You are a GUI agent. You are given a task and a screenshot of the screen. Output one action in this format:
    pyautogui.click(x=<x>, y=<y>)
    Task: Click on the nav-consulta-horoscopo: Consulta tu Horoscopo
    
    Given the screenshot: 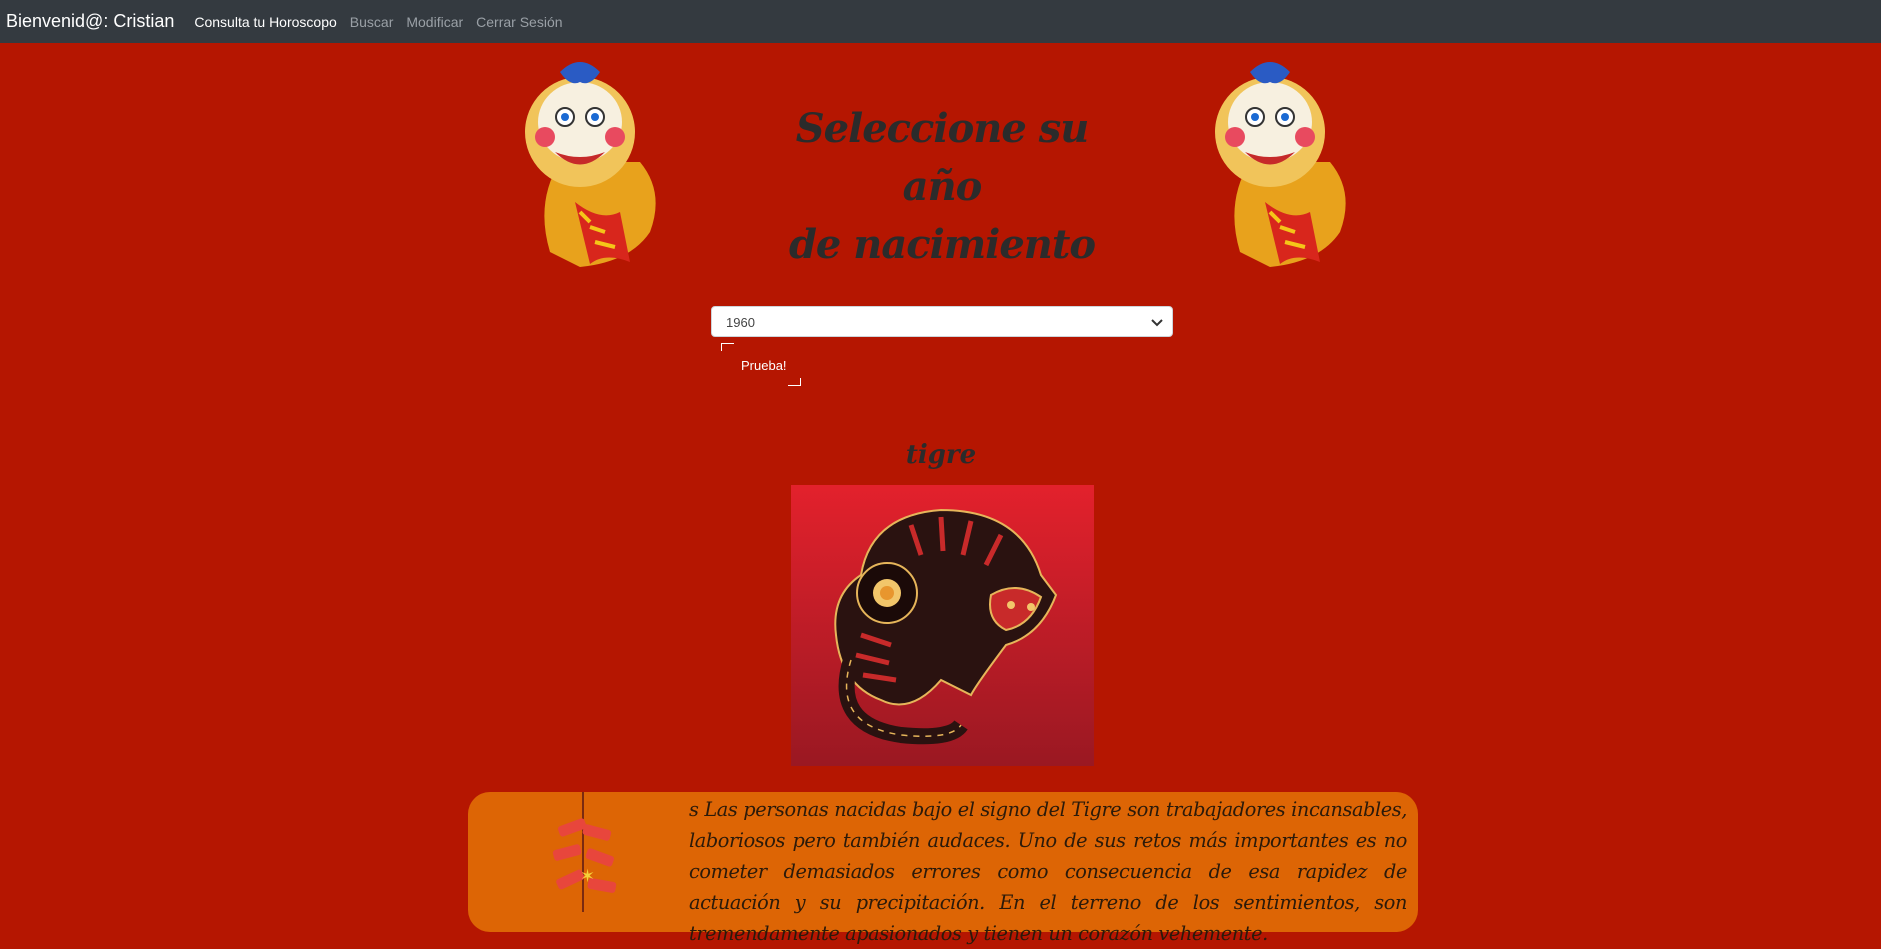 What is the action you would take?
    pyautogui.click(x=265, y=22)
    